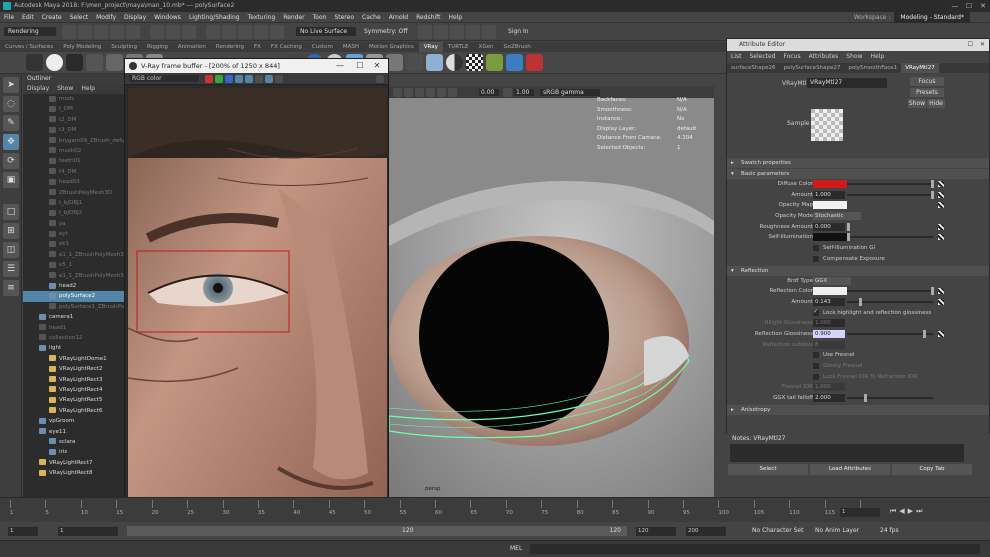 Image resolution: width=990 pixels, height=557 pixels. Describe the element at coordinates (11, 250) in the screenshot. I see `side-by-side-icon: ◫` at that location.